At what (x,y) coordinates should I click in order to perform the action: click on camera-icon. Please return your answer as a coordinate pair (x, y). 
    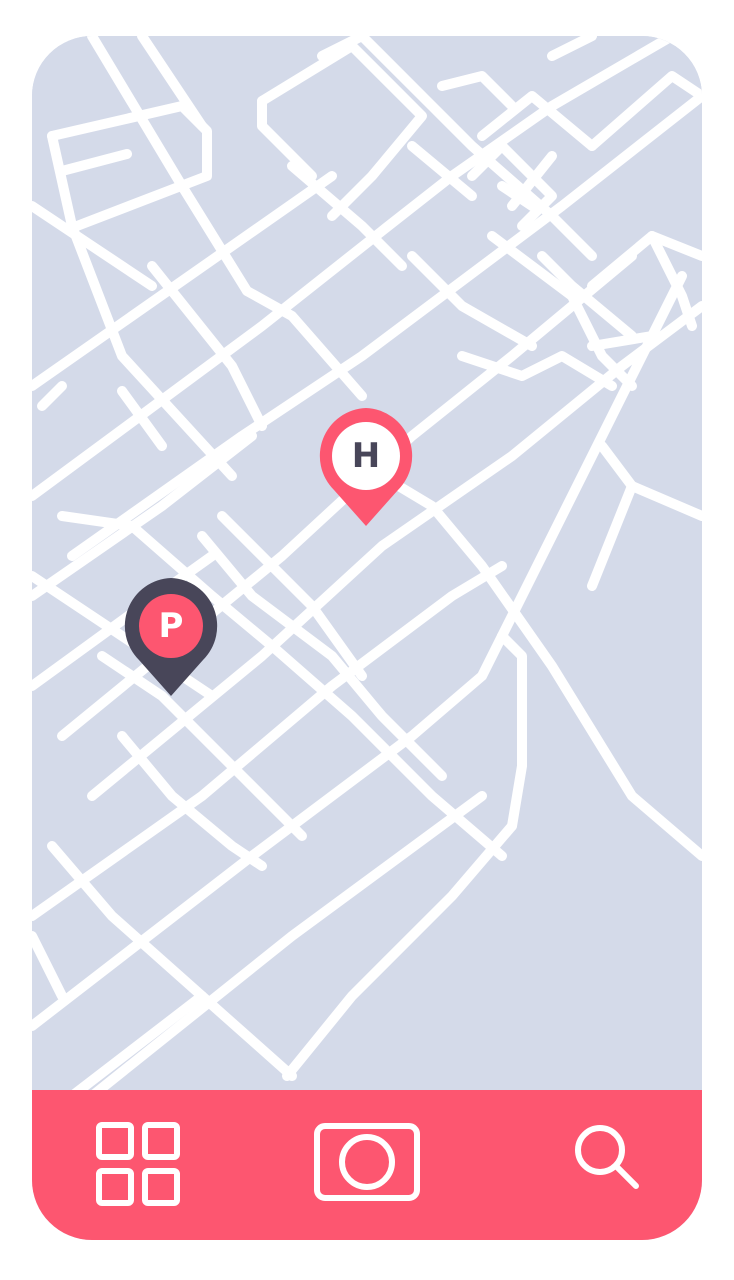
    Looking at the image, I should click on (367, 1162).